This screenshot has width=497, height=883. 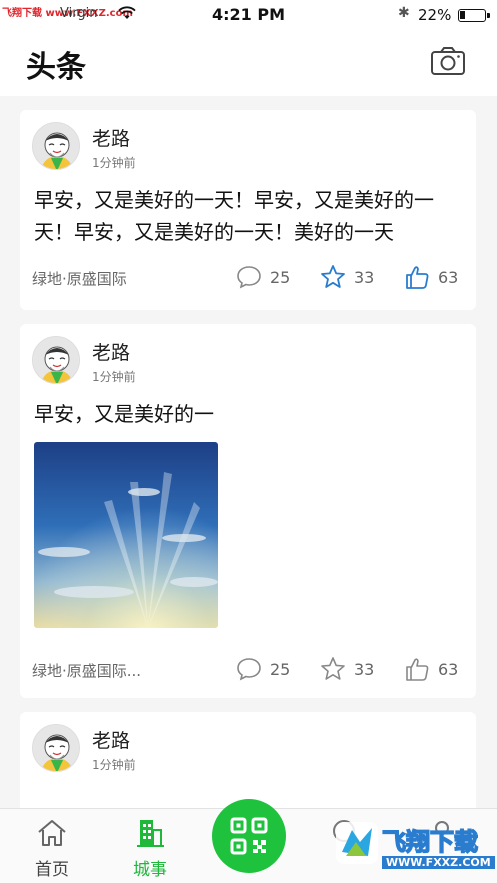 I want to click on tab-city: 城事, so click(x=150, y=846).